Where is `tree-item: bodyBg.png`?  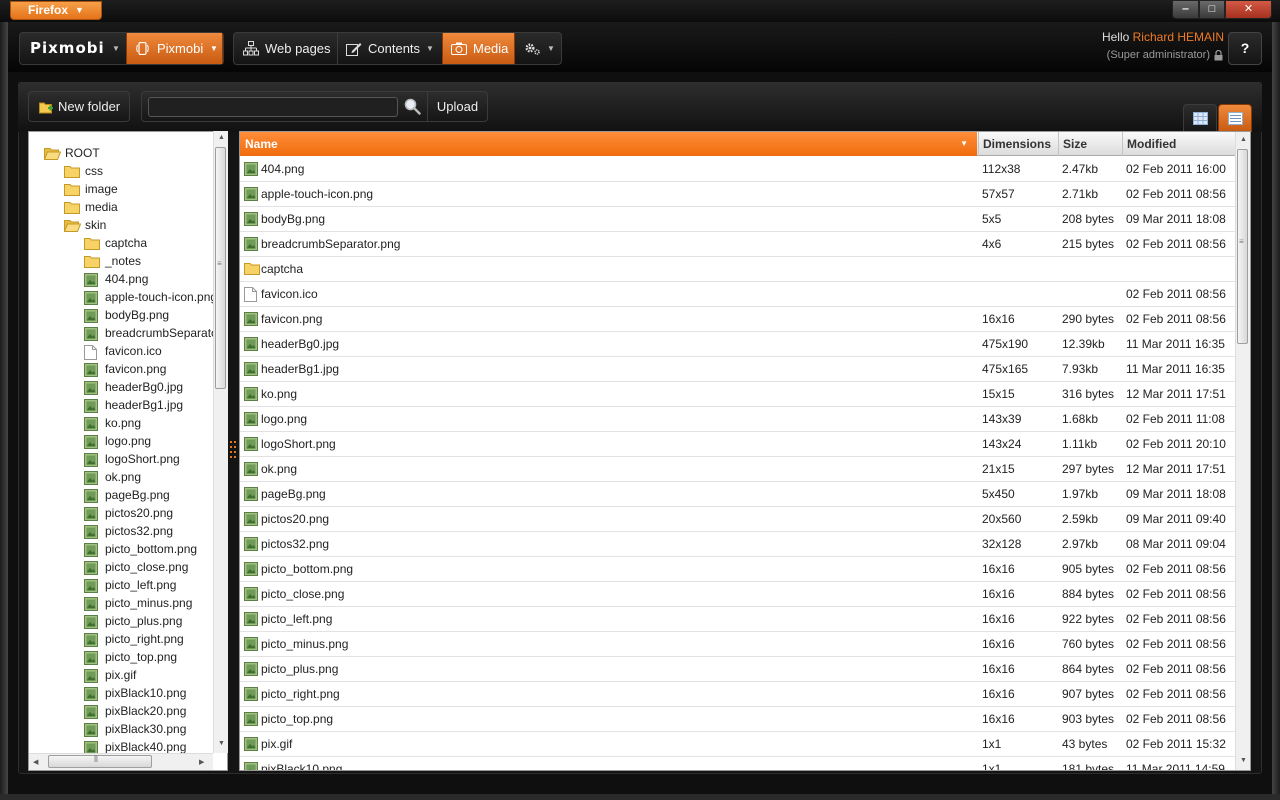
tree-item: bodyBg.png is located at coordinates (122, 315).